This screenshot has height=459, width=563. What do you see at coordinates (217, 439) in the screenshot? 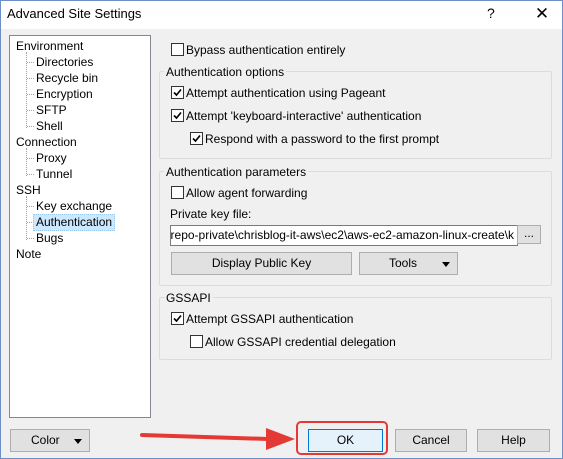
I see `annotation-arrow-icon` at bounding box center [217, 439].